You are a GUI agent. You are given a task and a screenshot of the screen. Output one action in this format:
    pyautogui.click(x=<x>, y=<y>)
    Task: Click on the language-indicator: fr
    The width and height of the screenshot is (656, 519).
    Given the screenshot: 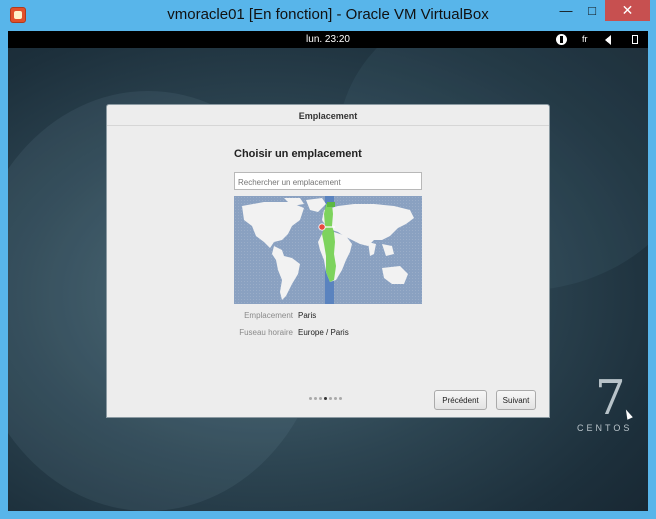 What is the action you would take?
    pyautogui.click(x=585, y=39)
    